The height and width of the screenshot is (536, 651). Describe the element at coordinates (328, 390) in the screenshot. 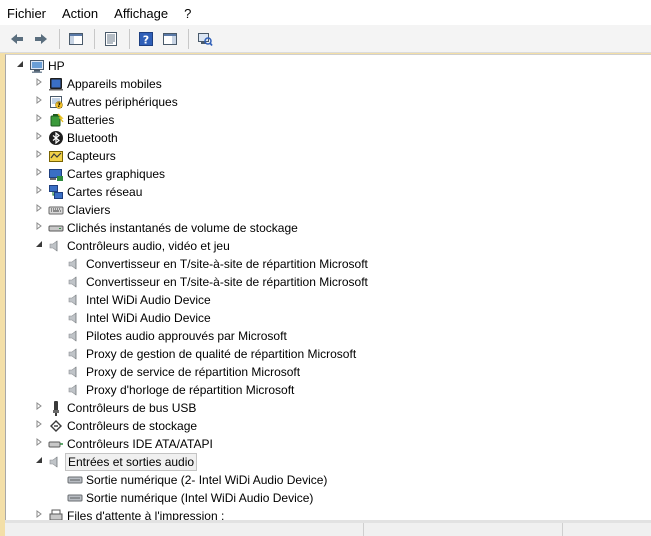

I see `tree-device-node: Proxy d'horloge de répartition Microsoft` at that location.